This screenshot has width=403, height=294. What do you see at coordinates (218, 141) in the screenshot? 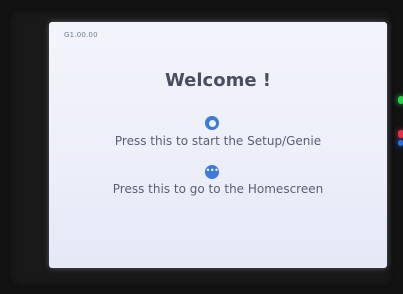
I see `setup-genie-button-label: Press this to start the Setup/Genie` at bounding box center [218, 141].